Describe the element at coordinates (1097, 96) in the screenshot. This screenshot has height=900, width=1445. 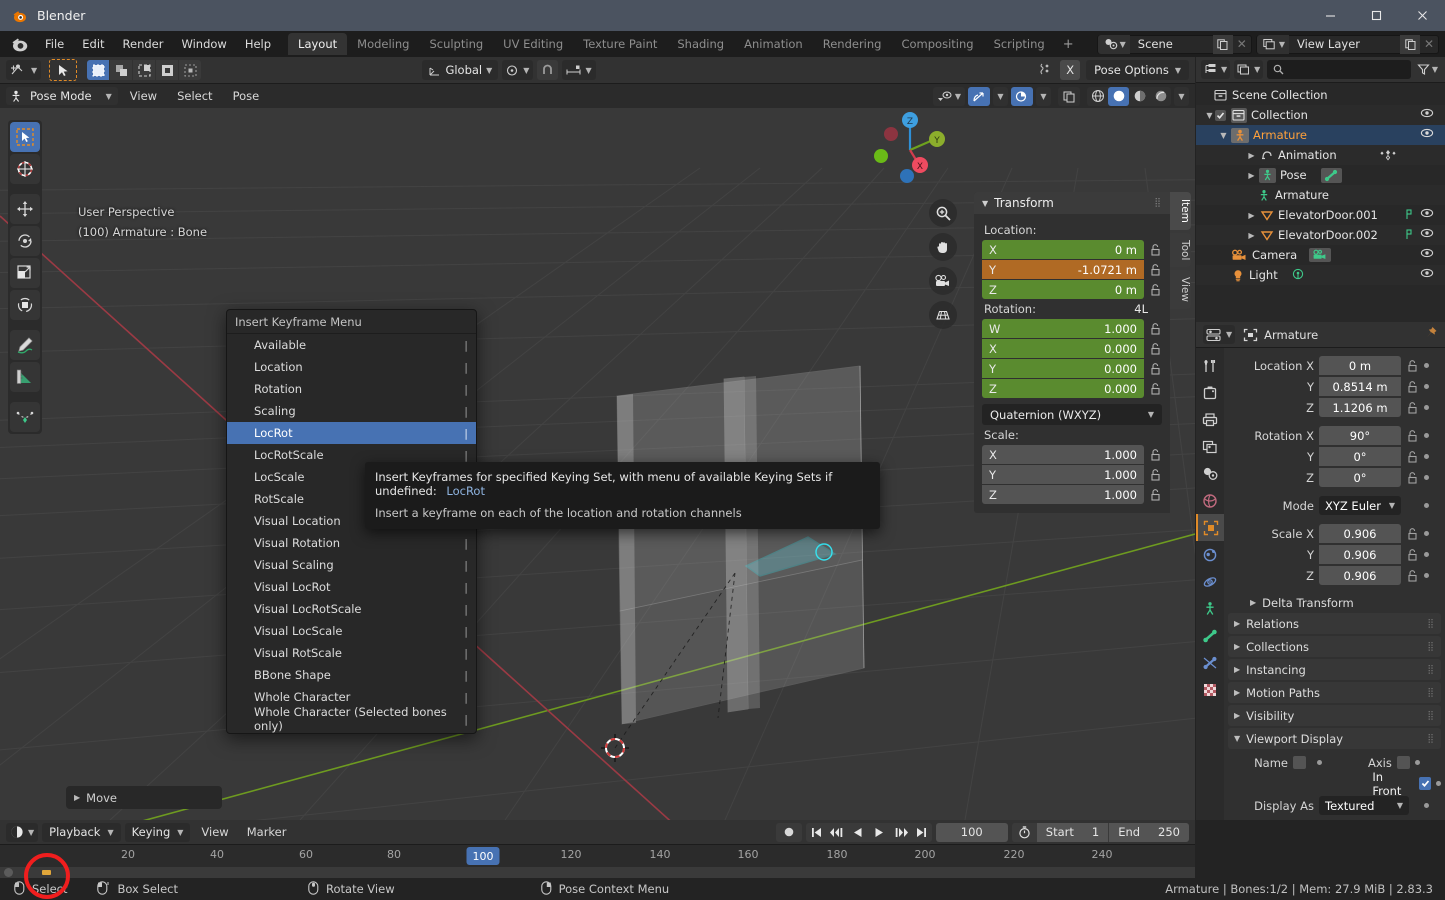
I see `shading-wireframe-button` at that location.